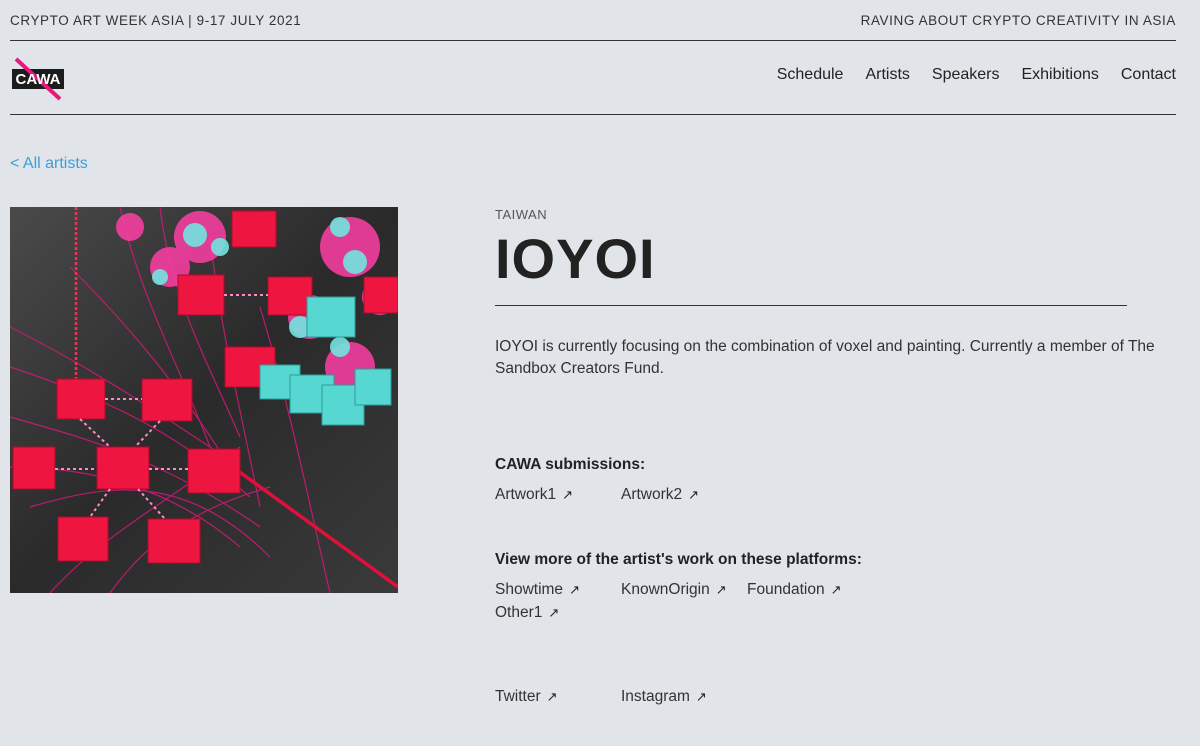 The image size is (1200, 746). Describe the element at coordinates (887, 75) in the screenshot. I see `nav-artists: Artists` at that location.